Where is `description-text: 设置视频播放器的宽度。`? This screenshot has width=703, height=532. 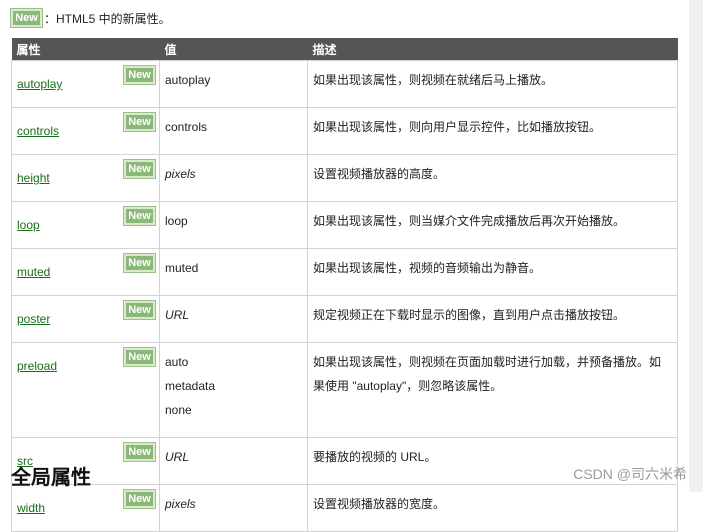 description-text: 设置视频播放器的宽度。 is located at coordinates (379, 504).